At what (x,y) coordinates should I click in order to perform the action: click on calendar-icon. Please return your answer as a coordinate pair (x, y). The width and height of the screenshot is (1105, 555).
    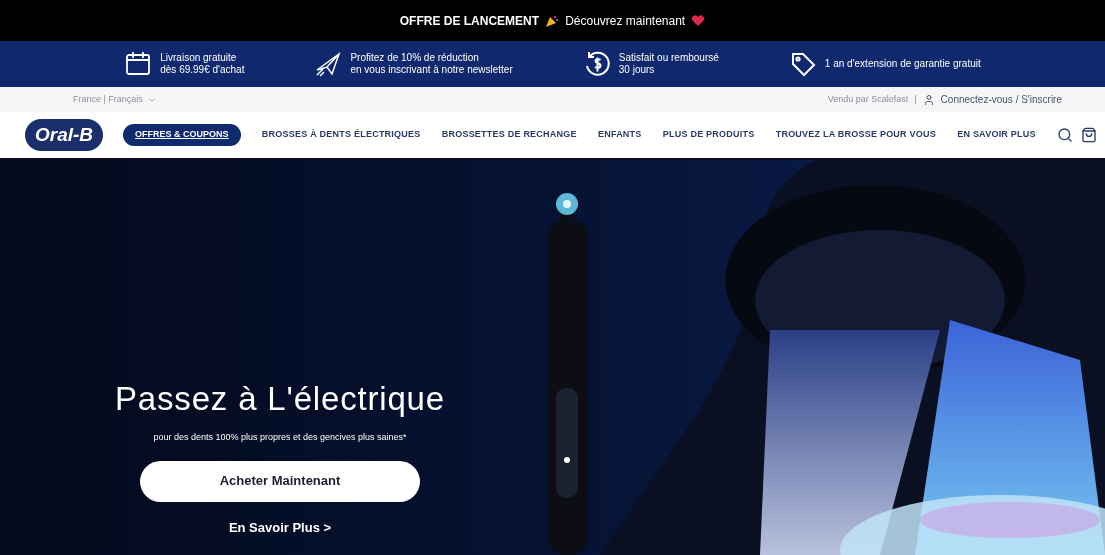
    Looking at the image, I should click on (138, 64).